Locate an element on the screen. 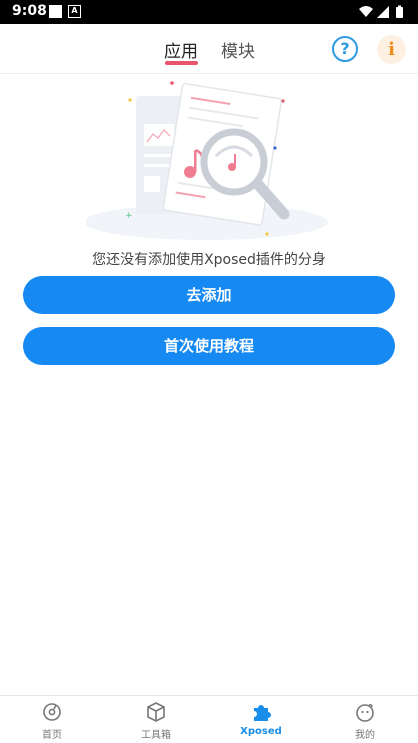 The width and height of the screenshot is (418, 743). nav-item-toolbox: 工具箱 is located at coordinates (156, 719).